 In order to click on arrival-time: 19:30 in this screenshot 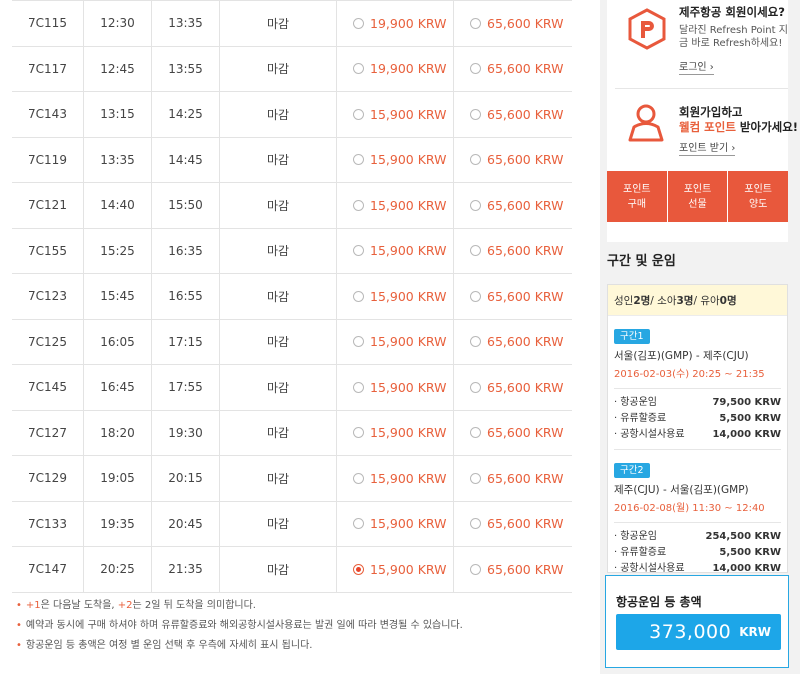, I will do `click(186, 432)`.